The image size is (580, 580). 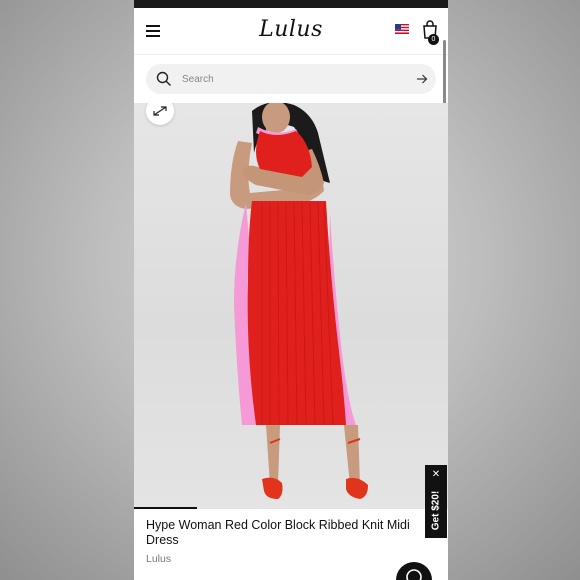 What do you see at coordinates (163, 78) in the screenshot?
I see `search-icon` at bounding box center [163, 78].